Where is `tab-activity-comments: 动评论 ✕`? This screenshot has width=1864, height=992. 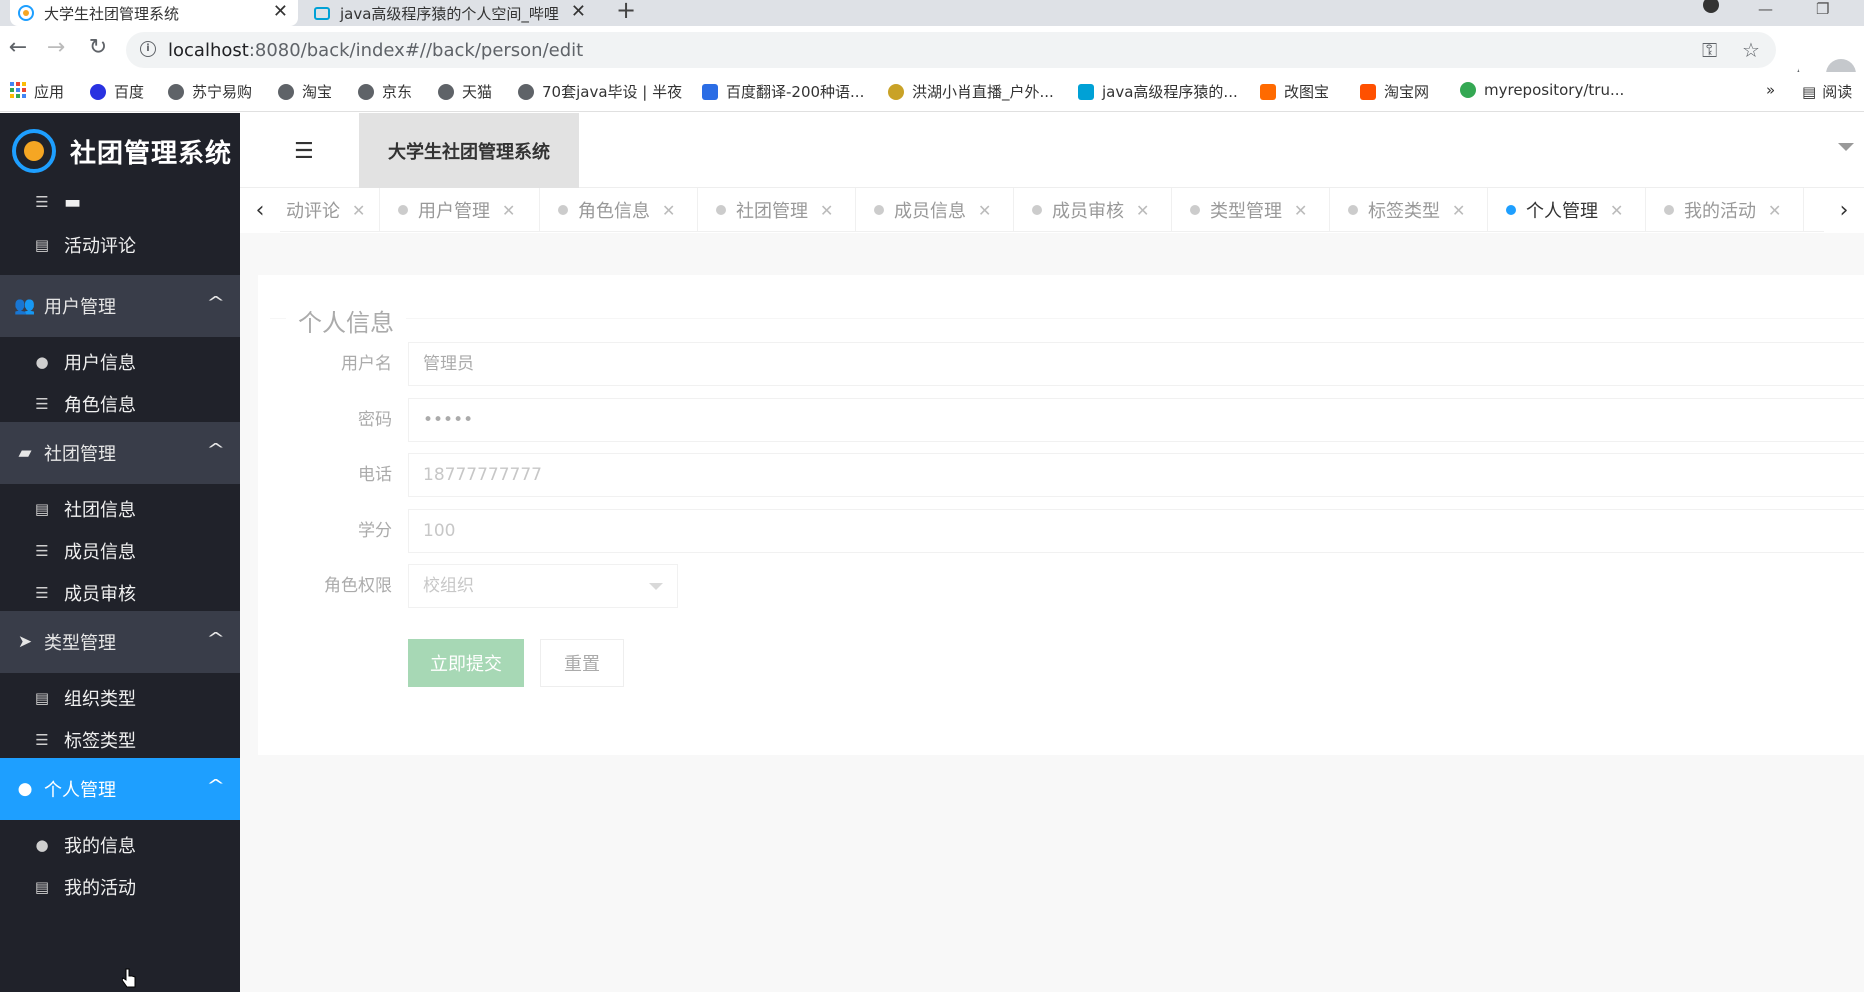
tab-activity-comments: 动评论 ✕ is located at coordinates (330, 210).